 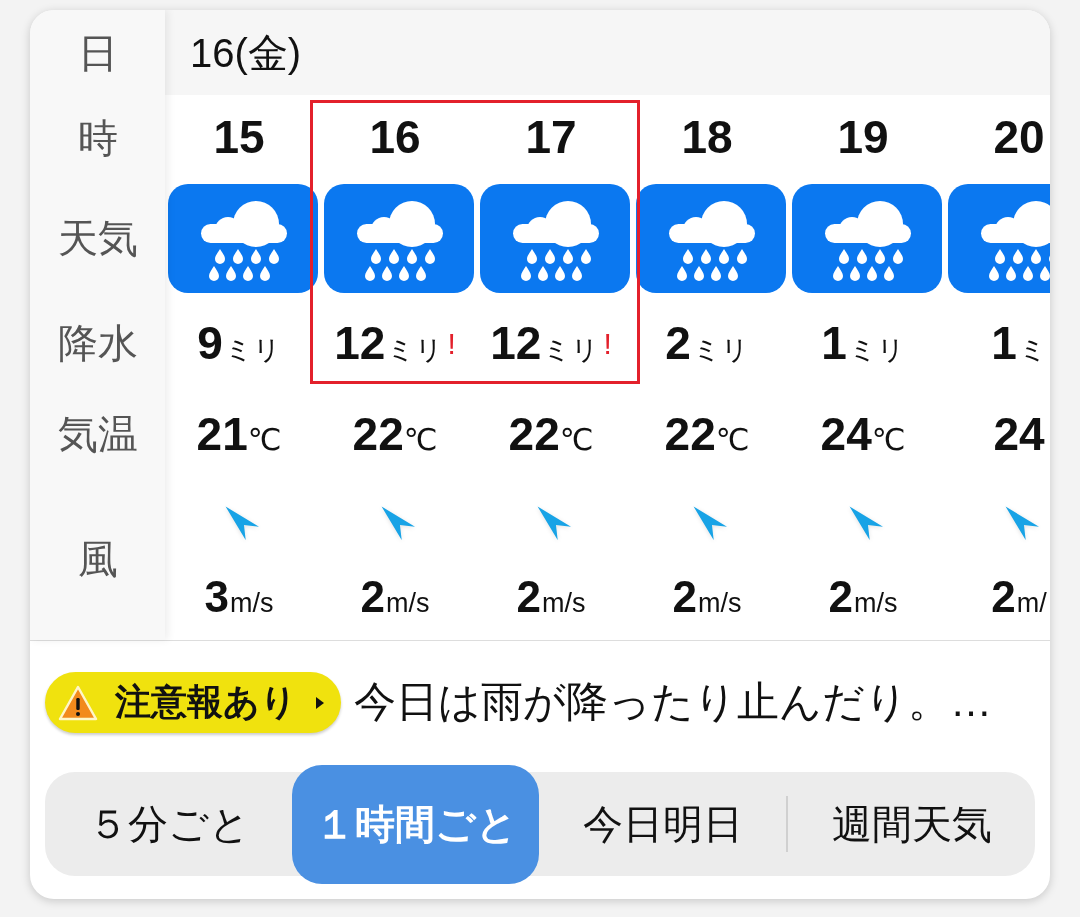 What do you see at coordinates (239, 434) in the screenshot?
I see `temperature-value: 21℃` at bounding box center [239, 434].